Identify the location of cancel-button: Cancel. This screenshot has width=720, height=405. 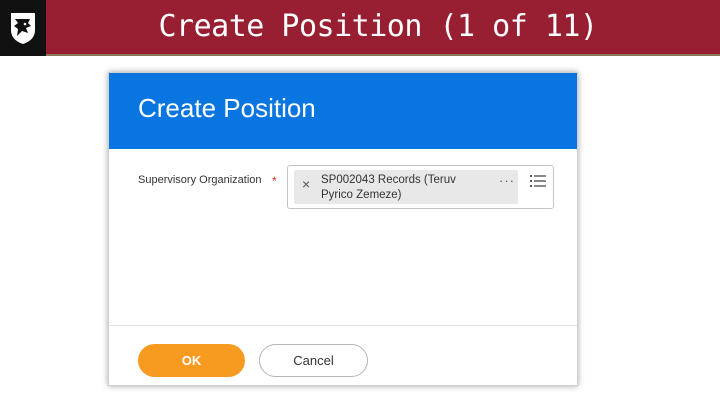
(313, 360).